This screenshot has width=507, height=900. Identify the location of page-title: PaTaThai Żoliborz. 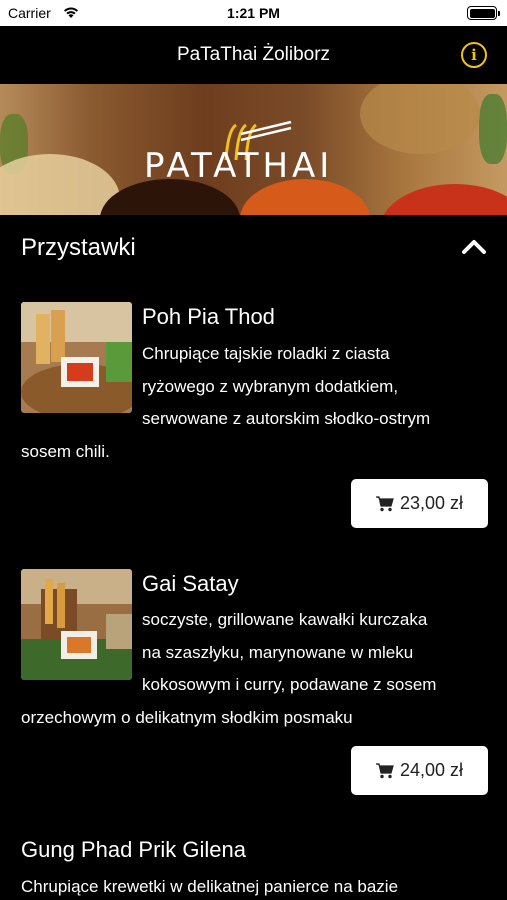
(253, 54).